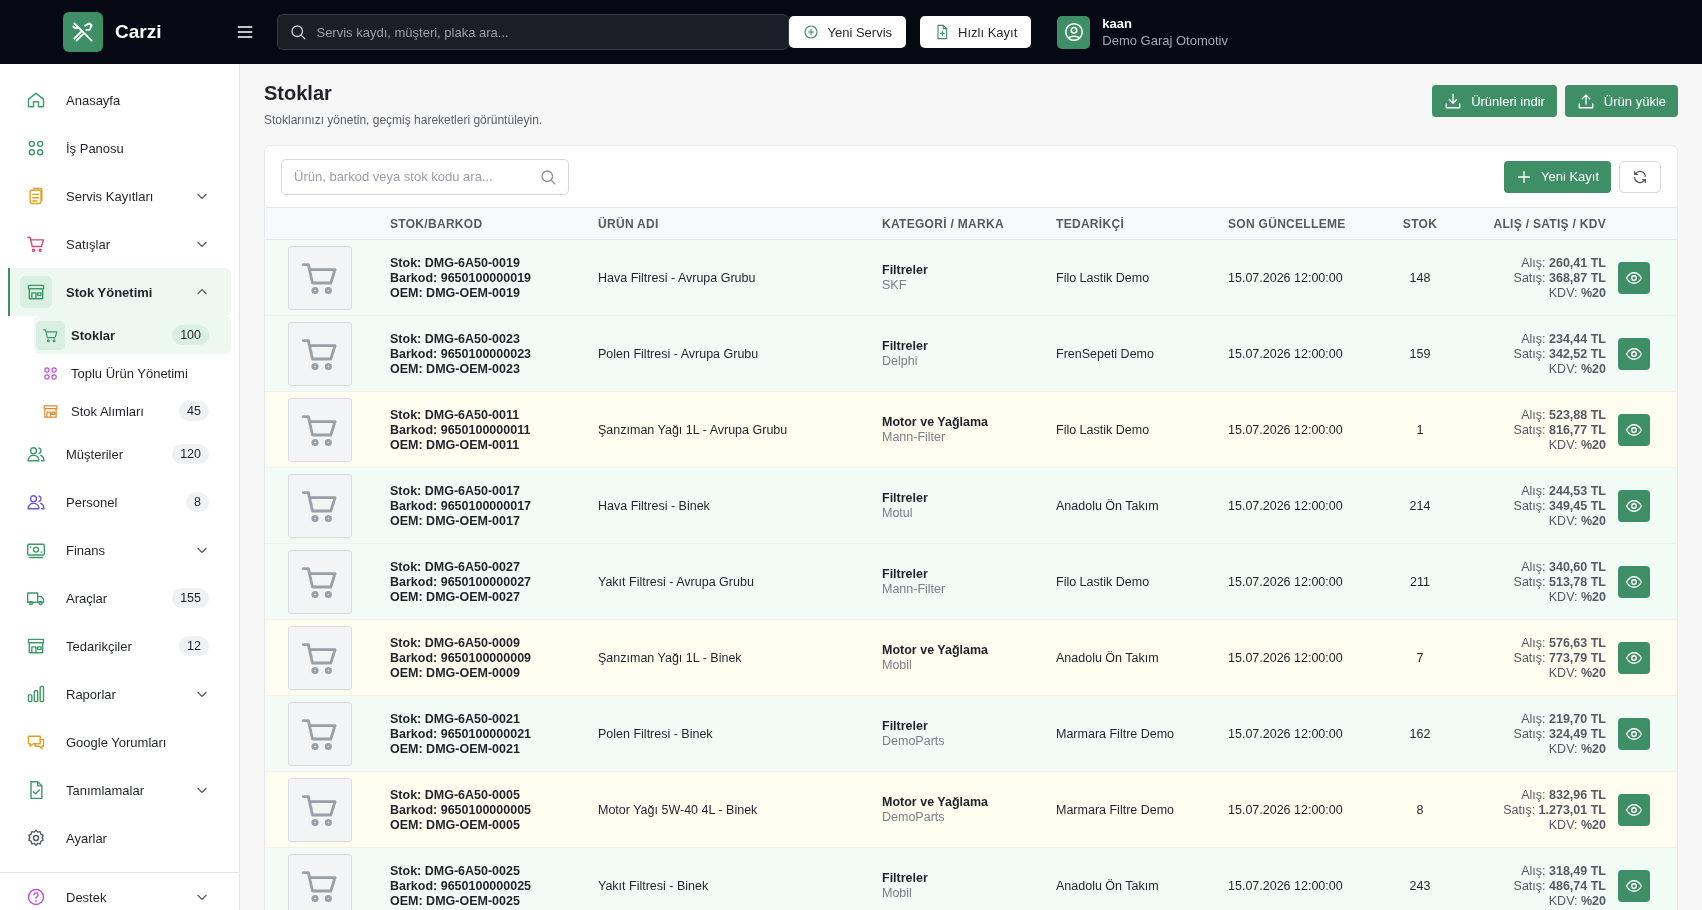 This screenshot has width=1702, height=910. What do you see at coordinates (115, 790) in the screenshot?
I see `sidebar-item: Tanımlamalar` at bounding box center [115, 790].